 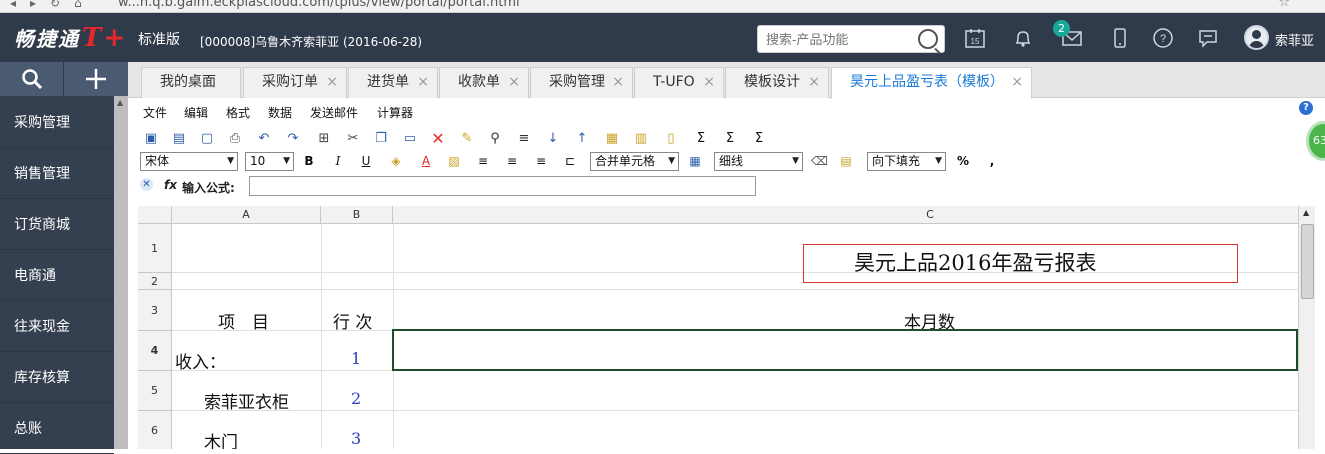 I want to click on sidebar-item-mall: 订货商城, so click(x=57, y=225).